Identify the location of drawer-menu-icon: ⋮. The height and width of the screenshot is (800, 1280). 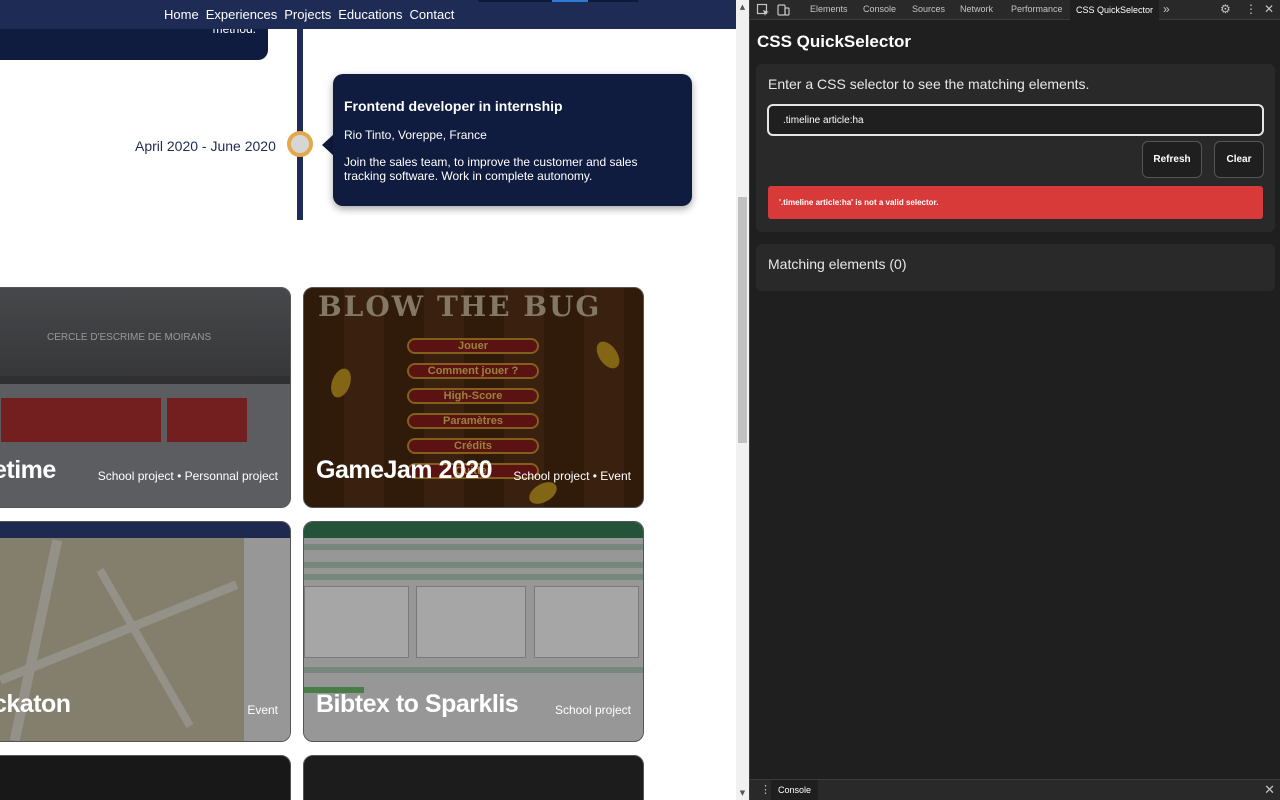
(765, 789).